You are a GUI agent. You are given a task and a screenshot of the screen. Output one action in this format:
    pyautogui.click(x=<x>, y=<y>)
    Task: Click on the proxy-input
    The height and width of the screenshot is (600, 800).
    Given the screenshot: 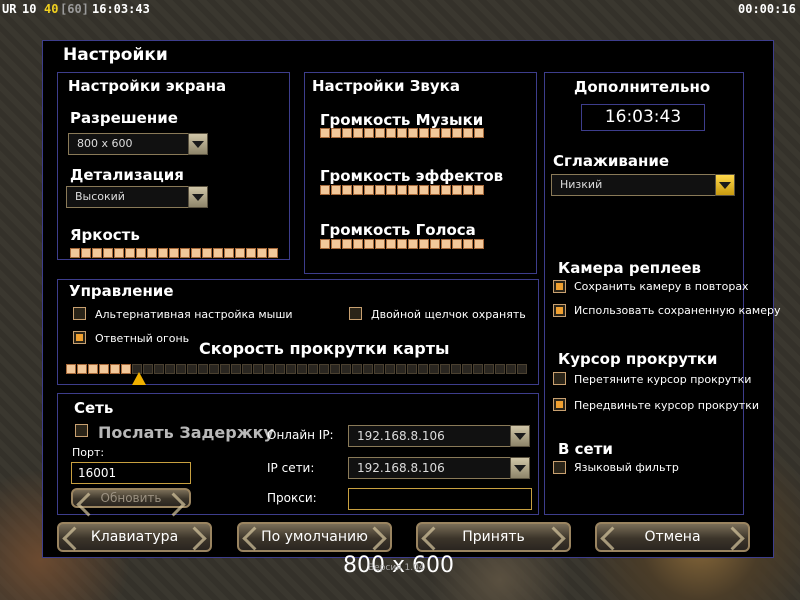 What is the action you would take?
    pyautogui.click(x=440, y=499)
    